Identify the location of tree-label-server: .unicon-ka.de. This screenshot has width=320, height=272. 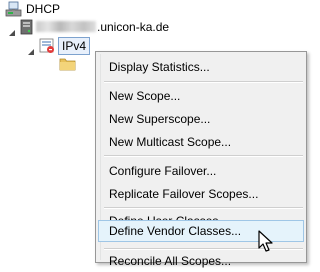
(102, 27).